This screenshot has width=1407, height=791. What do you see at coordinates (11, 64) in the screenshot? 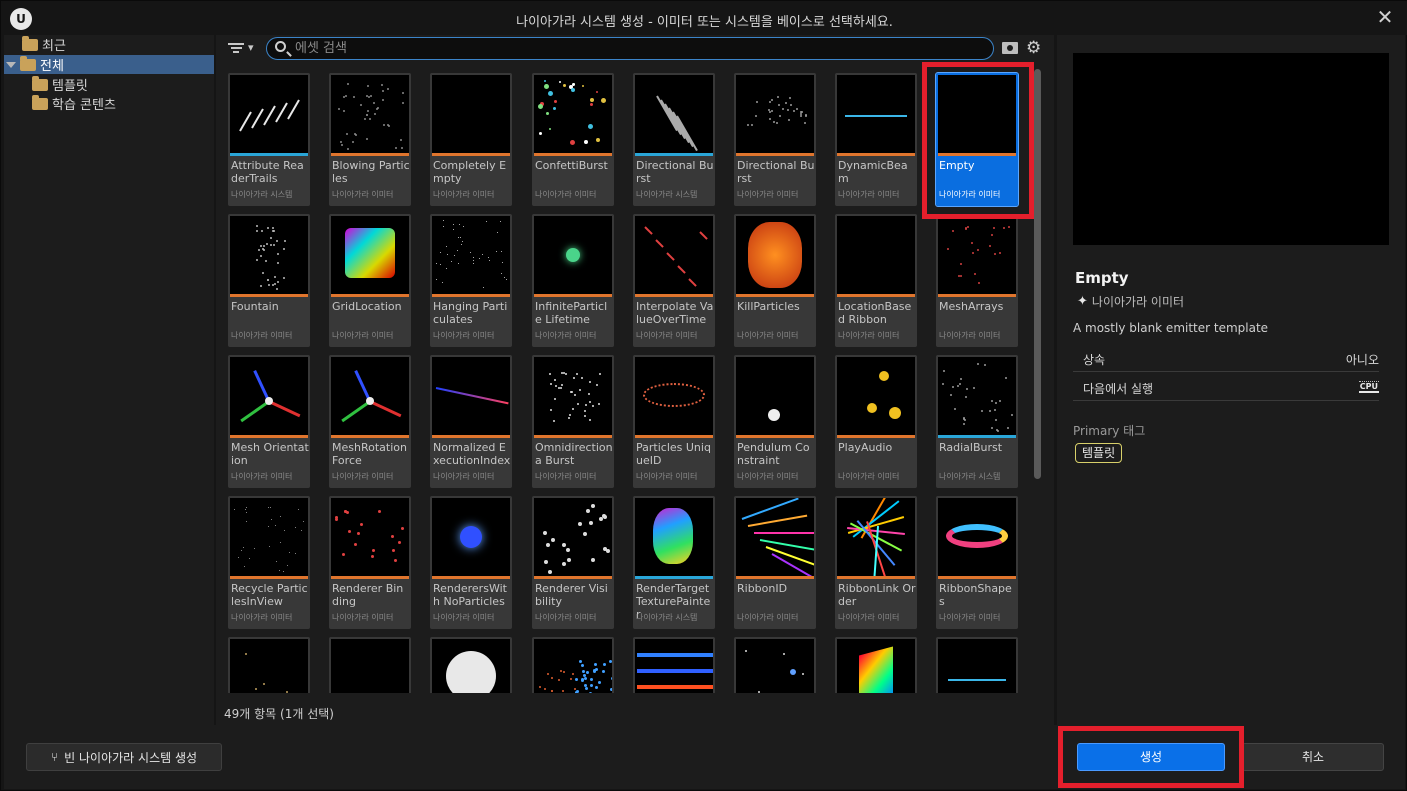
I see `expand-arrow-icon` at bounding box center [11, 64].